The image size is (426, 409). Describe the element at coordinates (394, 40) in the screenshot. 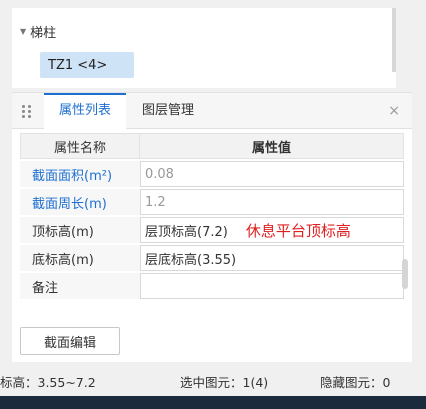

I see `tree-scrollbar` at that location.